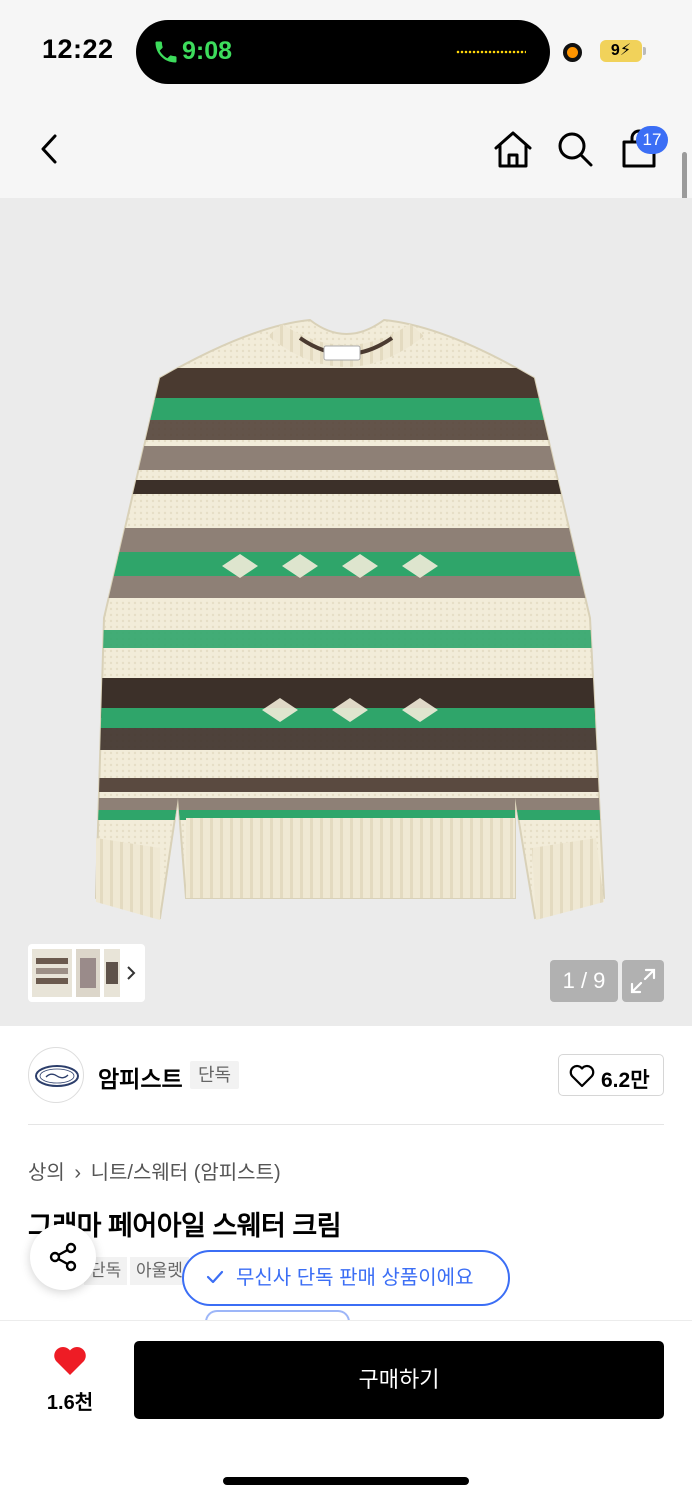  I want to click on exclusive-toast: 무신사 단독 판매 상품이에요, so click(346, 1278).